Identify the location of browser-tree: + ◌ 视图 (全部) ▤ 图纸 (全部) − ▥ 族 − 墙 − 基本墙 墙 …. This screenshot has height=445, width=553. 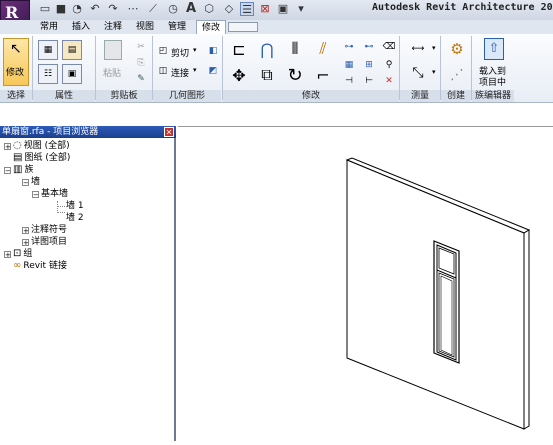
(88, 206).